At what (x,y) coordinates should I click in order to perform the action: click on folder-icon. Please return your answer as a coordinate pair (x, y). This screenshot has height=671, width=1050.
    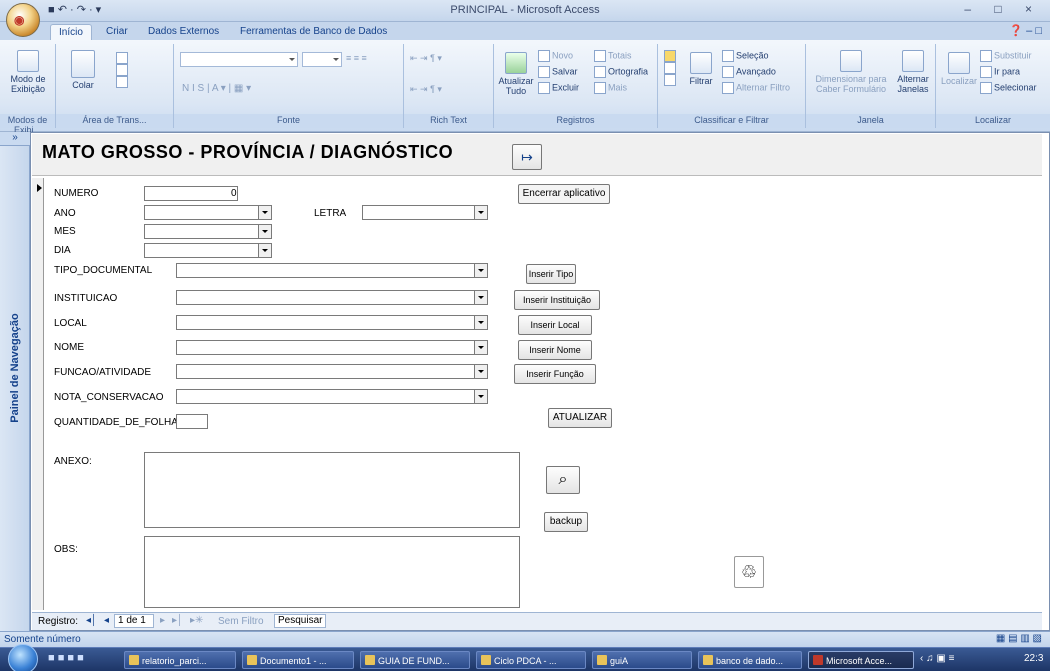
    Looking at the image, I should click on (708, 660).